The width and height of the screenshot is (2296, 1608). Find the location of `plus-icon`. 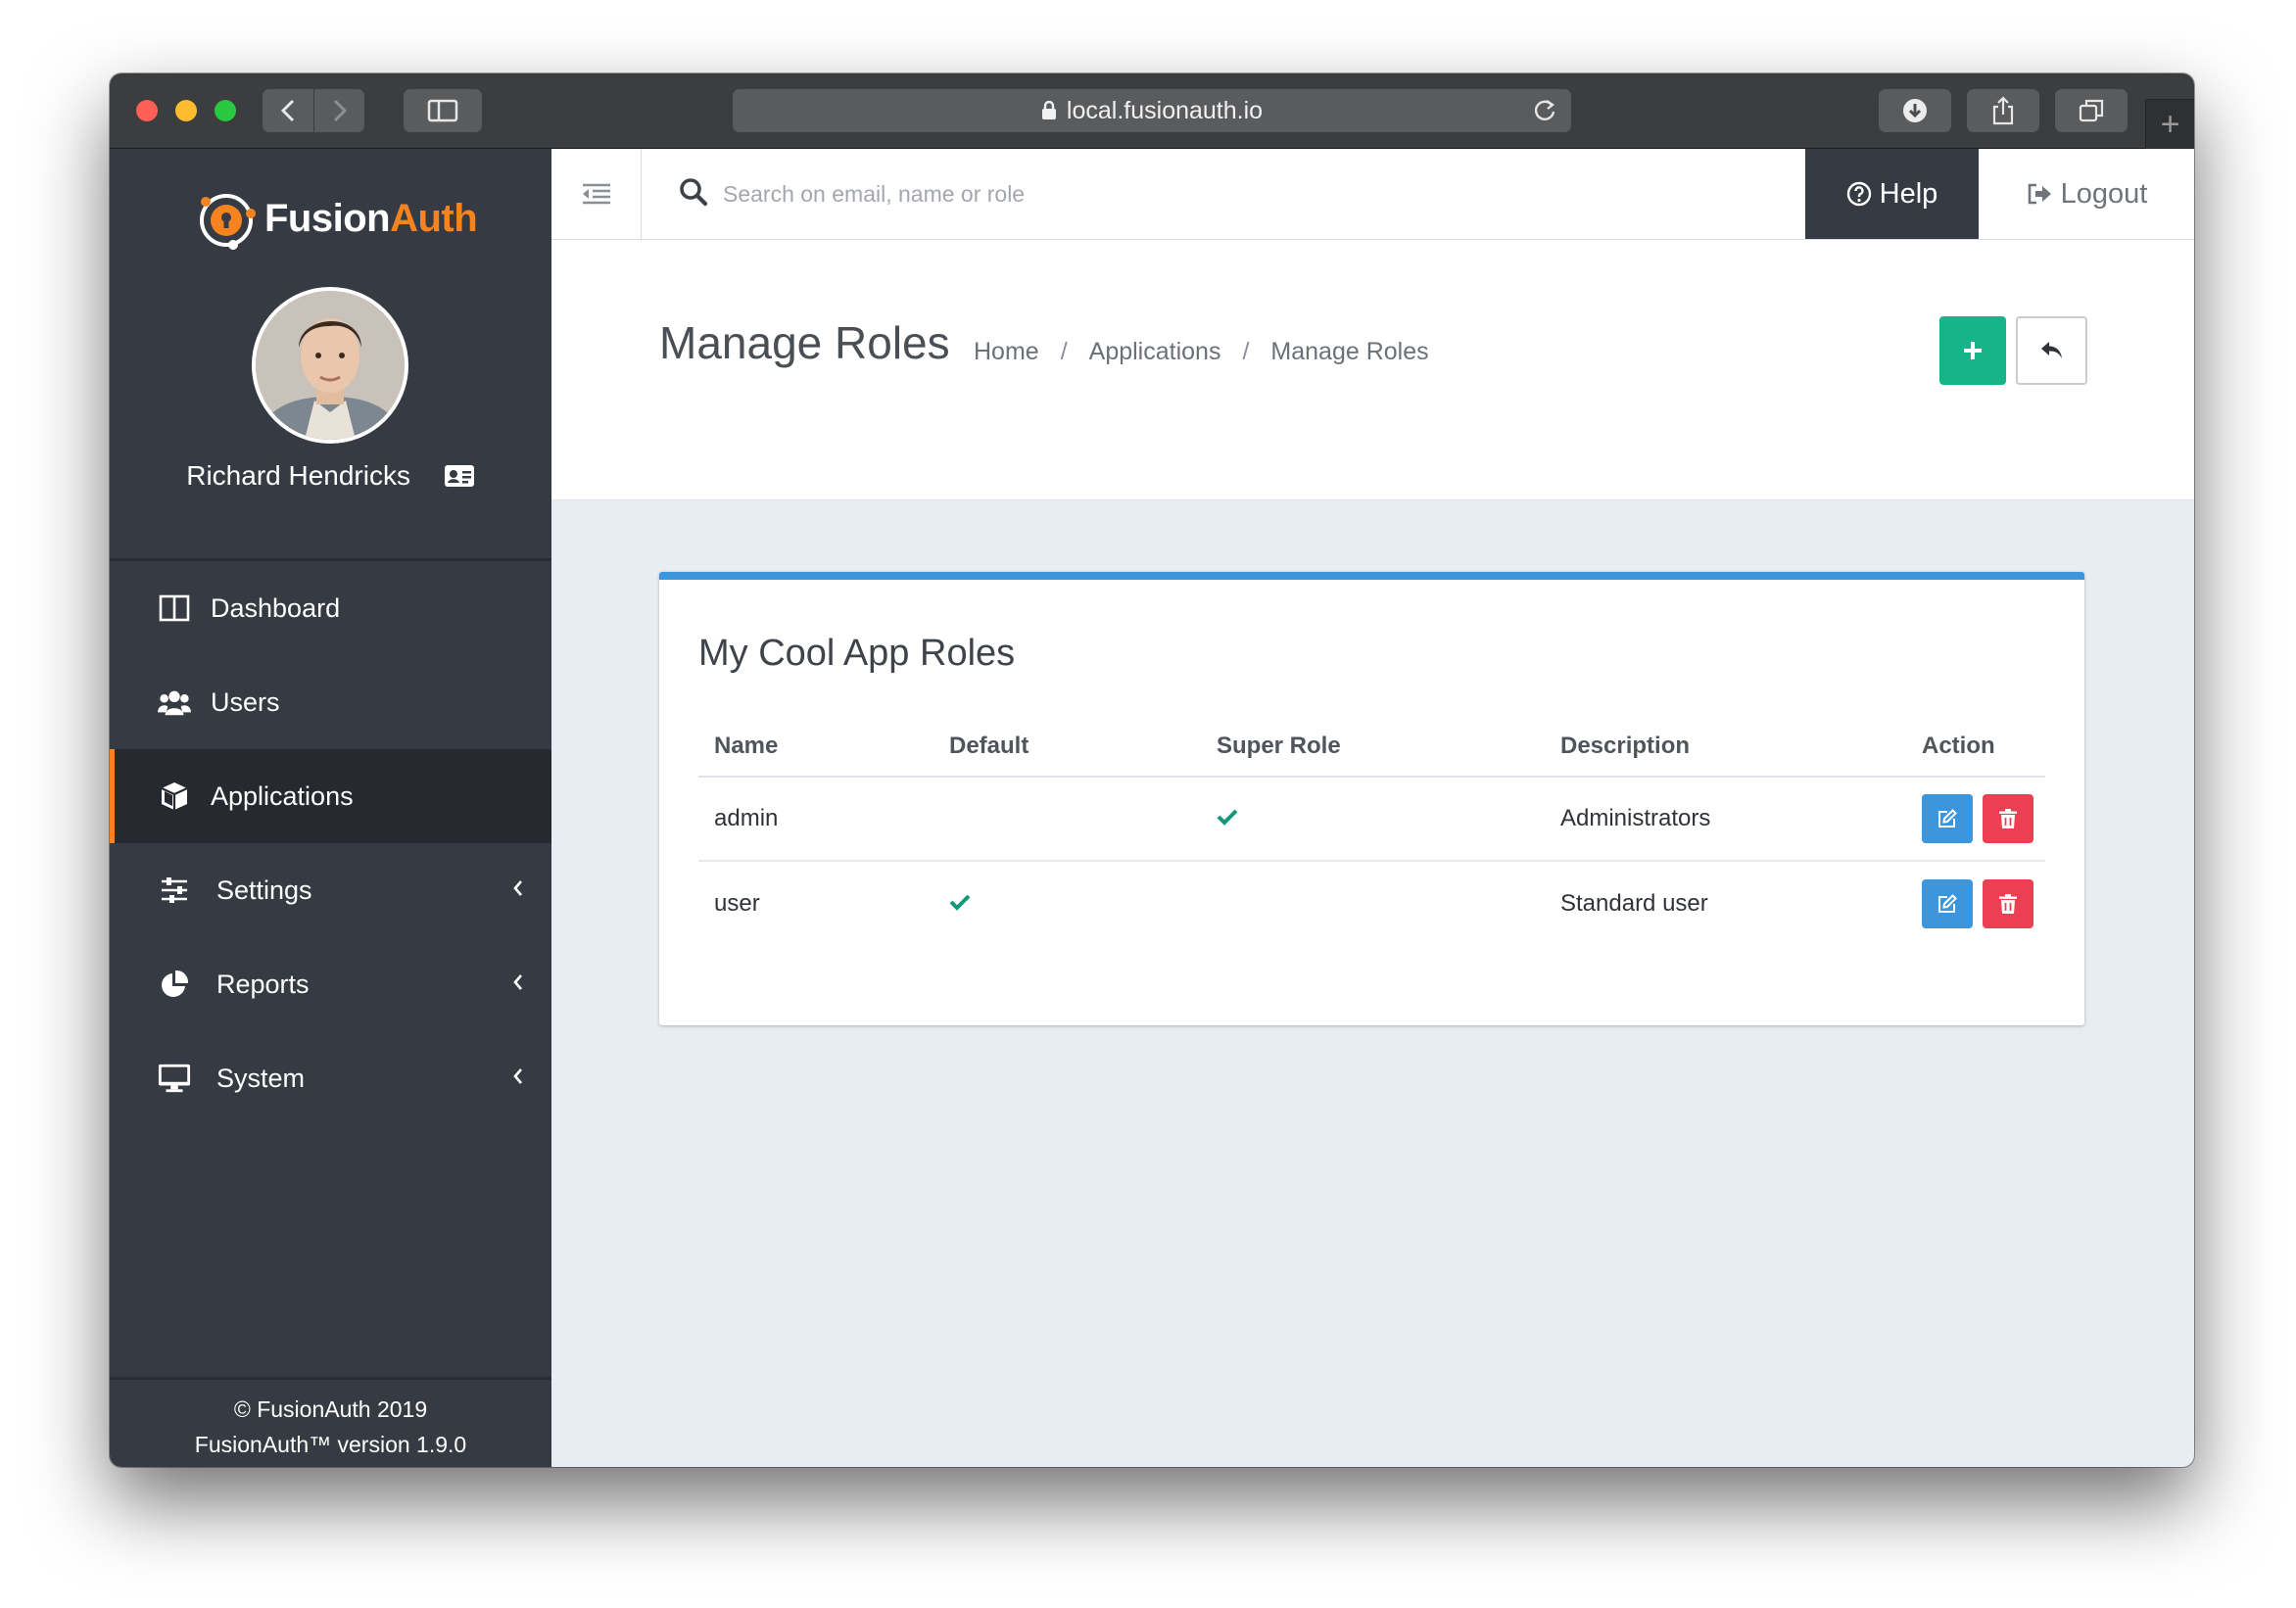

plus-icon is located at coordinates (1973, 350).